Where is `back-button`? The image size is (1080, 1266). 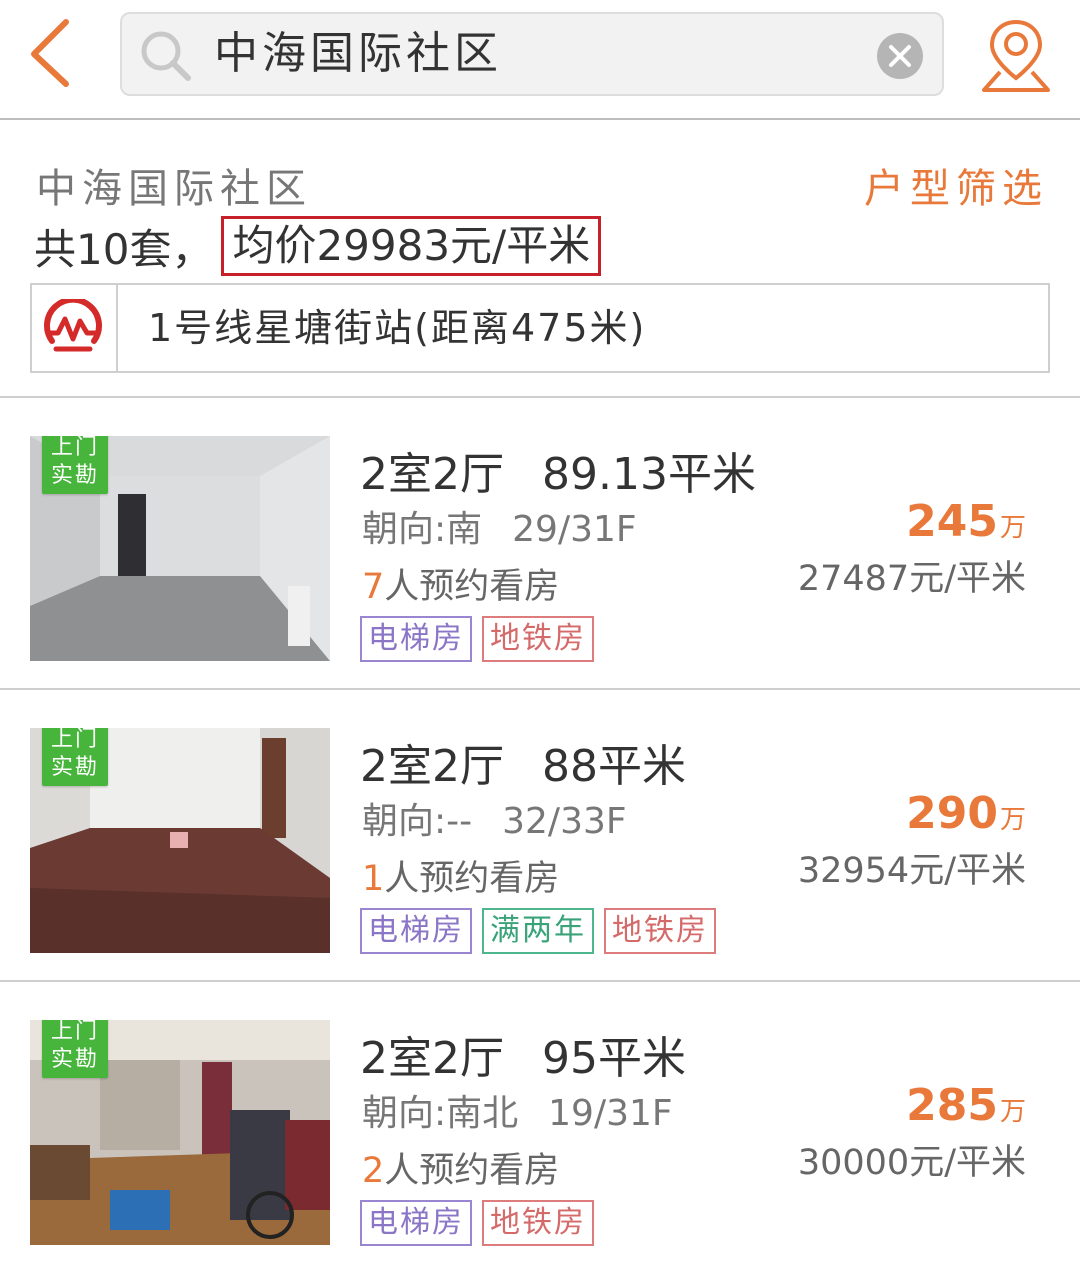
back-button is located at coordinates (56, 53).